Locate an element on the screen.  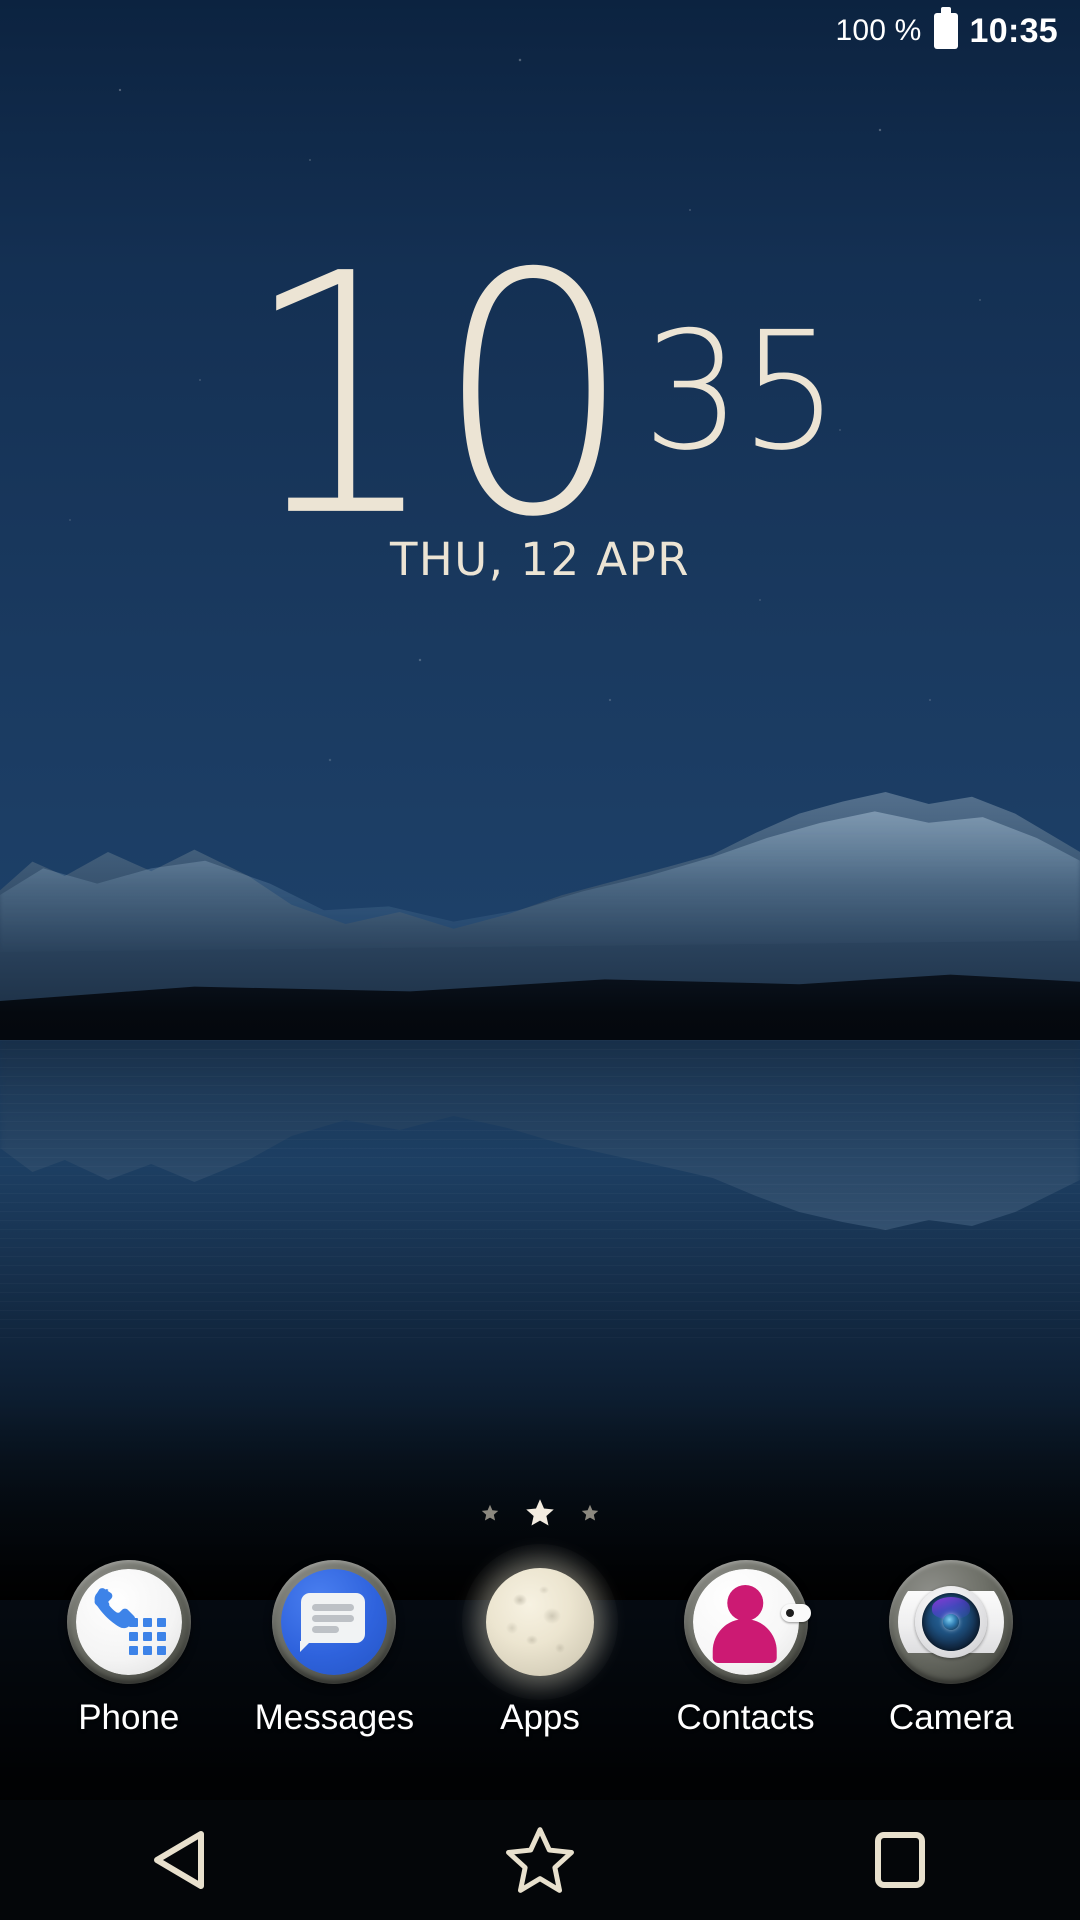
navigation-bar is located at coordinates (540, 1860).